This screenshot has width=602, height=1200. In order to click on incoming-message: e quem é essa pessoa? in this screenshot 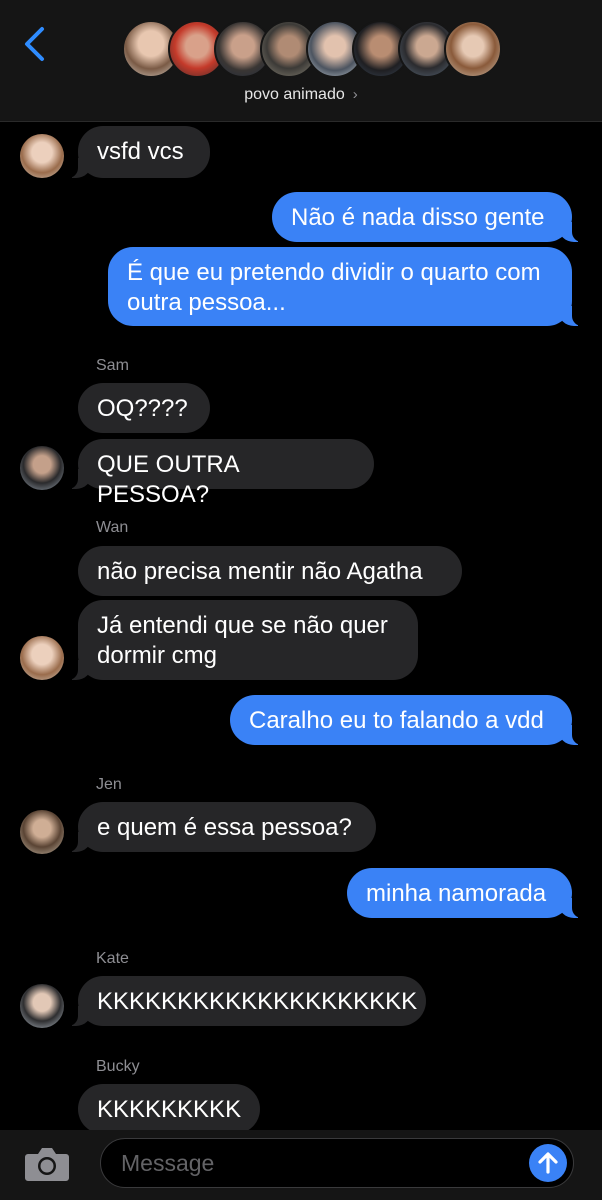, I will do `click(221, 827)`.